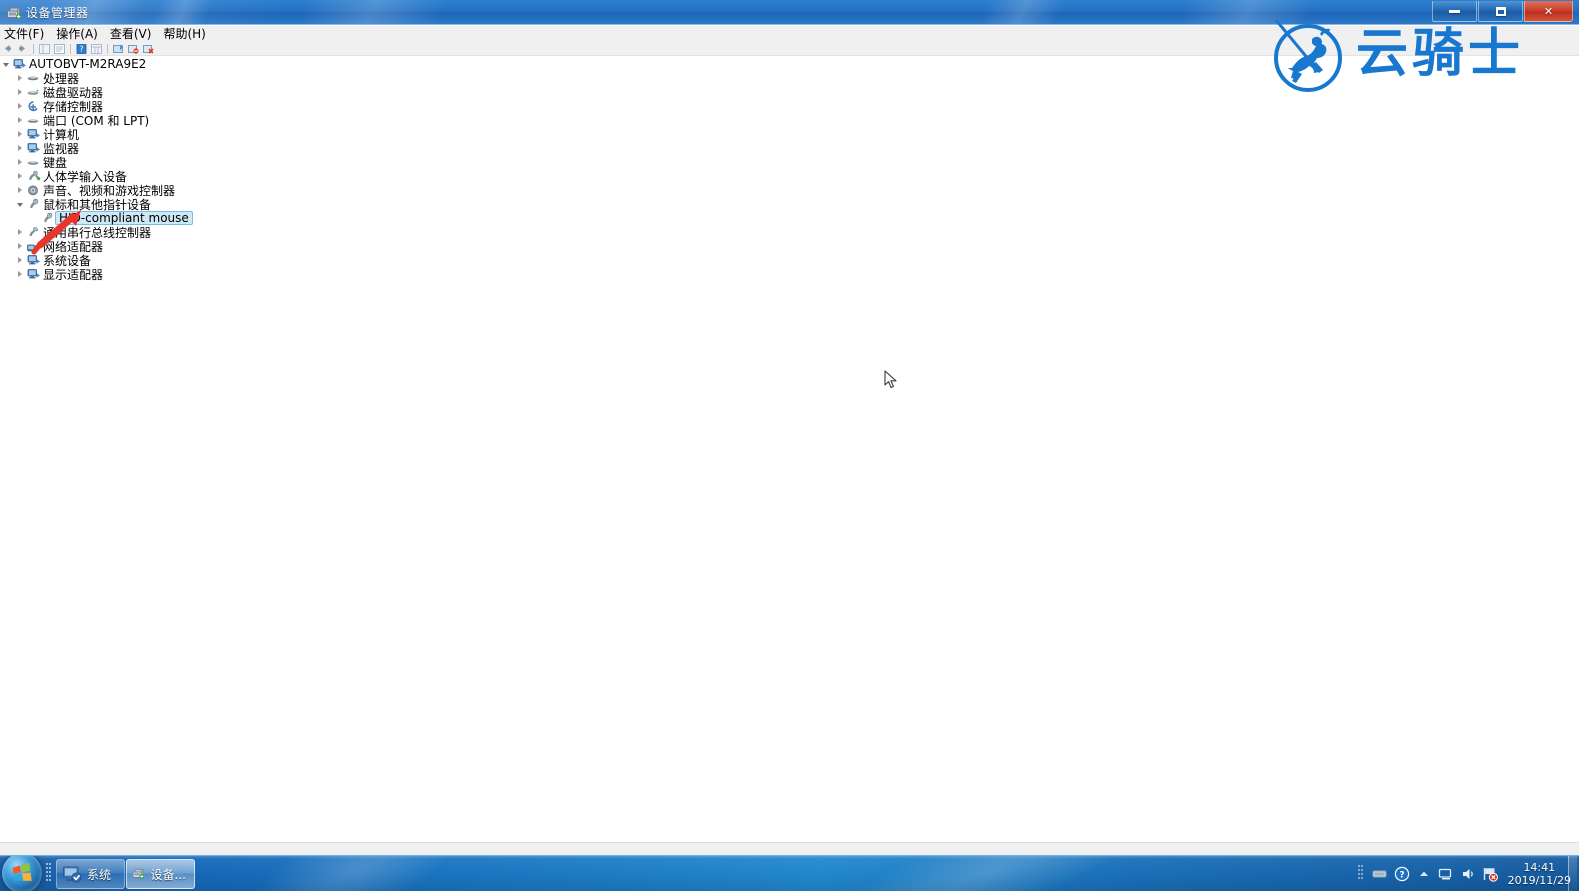  I want to click on tree-node-label: 显示适配器, so click(73, 274).